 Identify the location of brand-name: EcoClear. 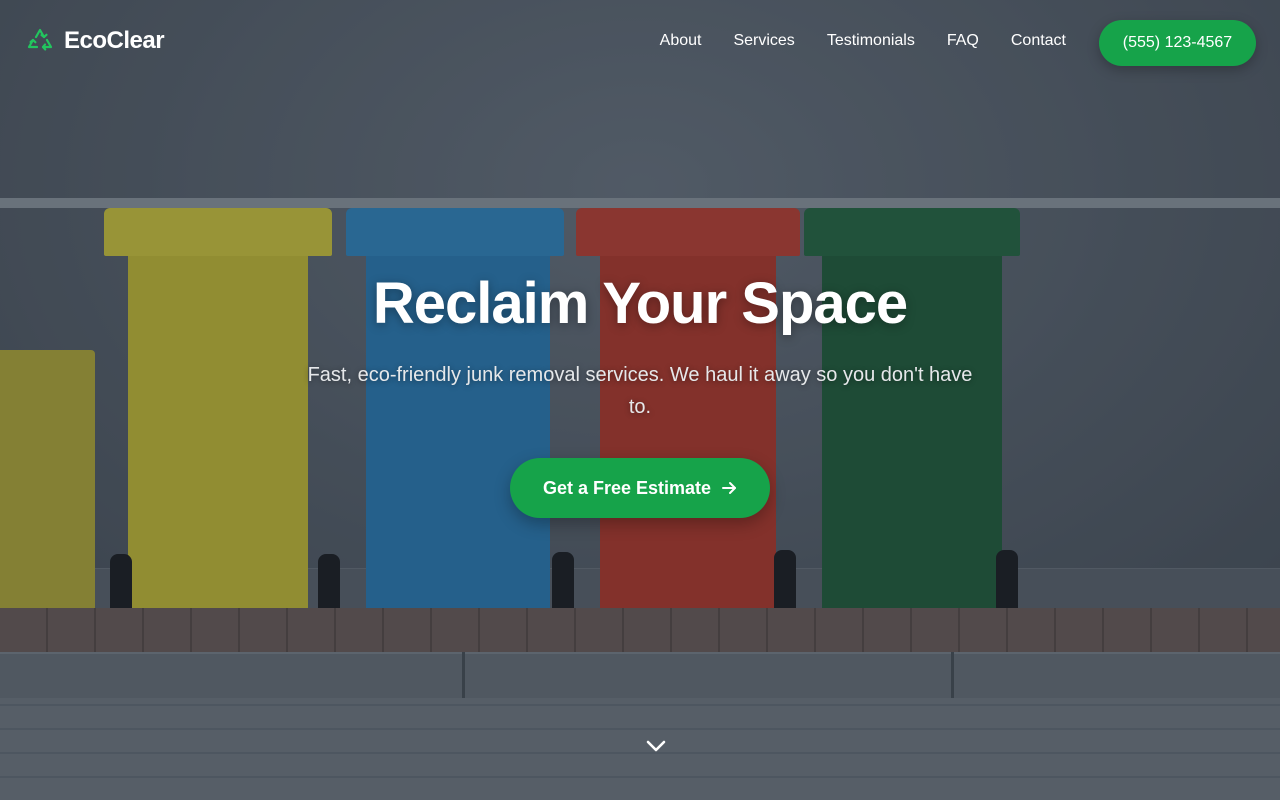
(114, 40).